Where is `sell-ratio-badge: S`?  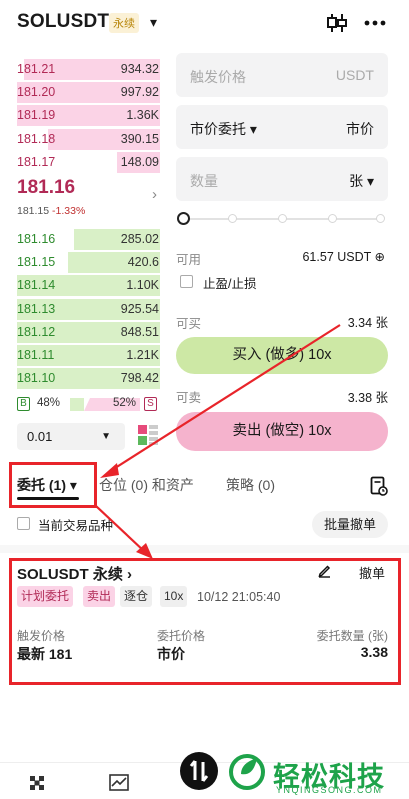 sell-ratio-badge: S is located at coordinates (150, 404).